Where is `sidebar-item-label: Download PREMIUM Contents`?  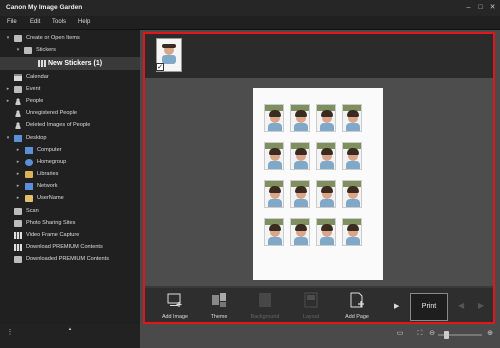
sidebar-item-label: Download PREMIUM Contents is located at coordinates (64, 247).